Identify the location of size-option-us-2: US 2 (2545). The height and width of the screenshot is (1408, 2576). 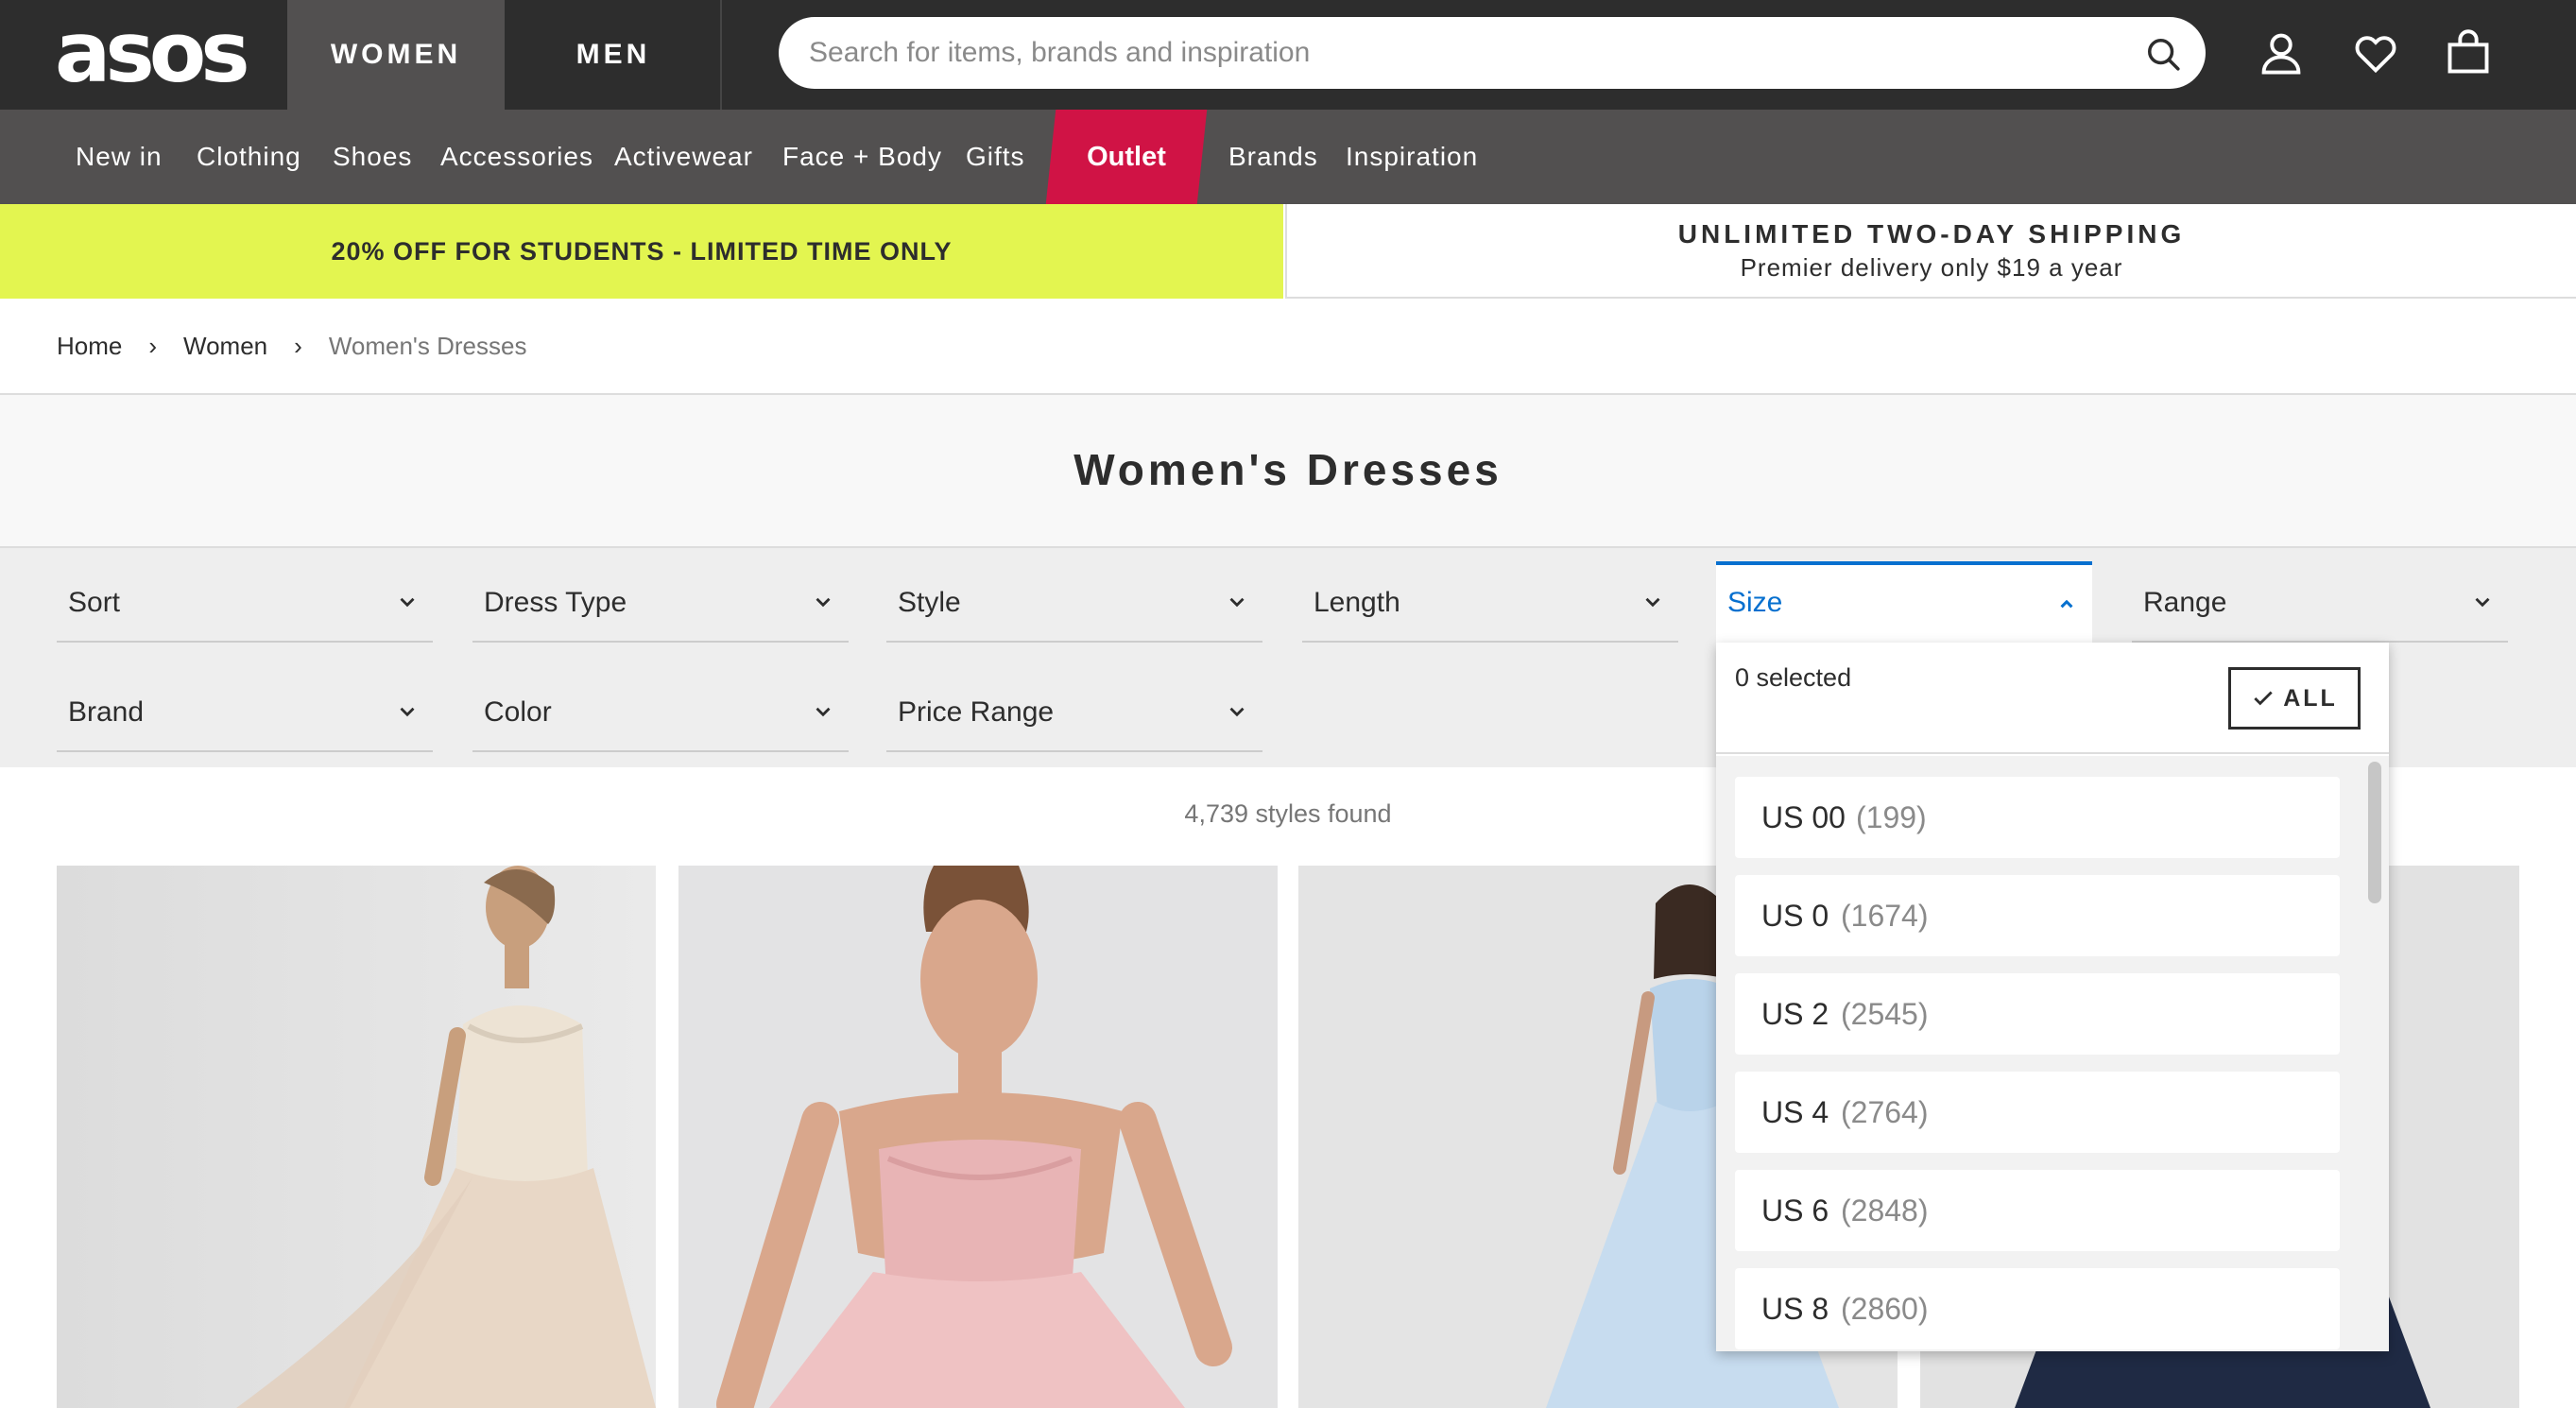
(2037, 1014).